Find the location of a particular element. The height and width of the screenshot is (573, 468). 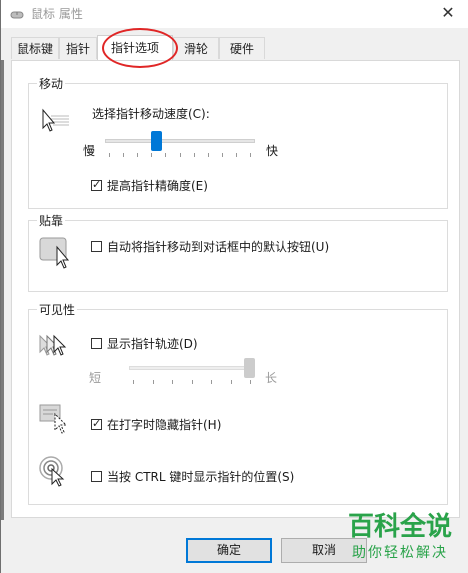

fast-label: 快 is located at coordinates (272, 151).